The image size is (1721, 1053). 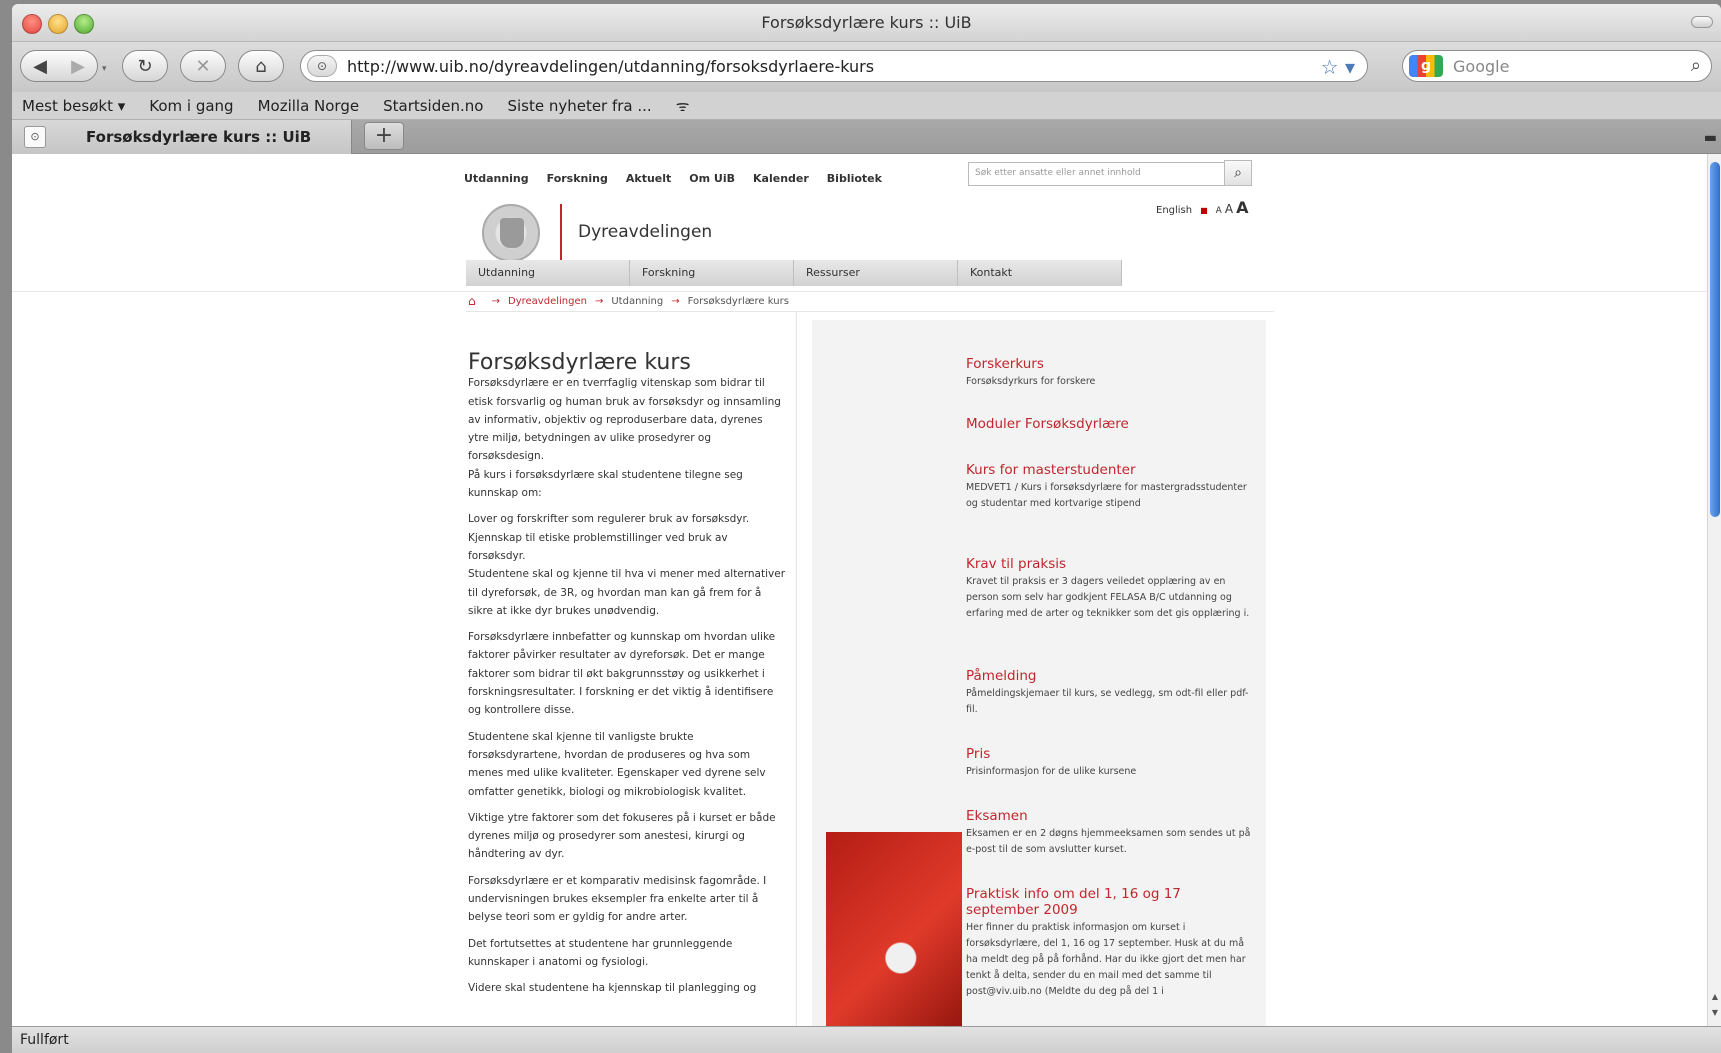 I want to click on new-tab-button: +, so click(x=384, y=136).